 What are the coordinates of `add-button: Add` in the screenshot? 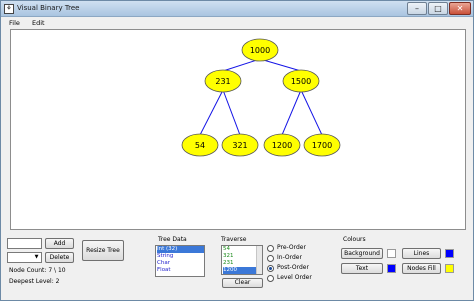 It's located at (59, 243).